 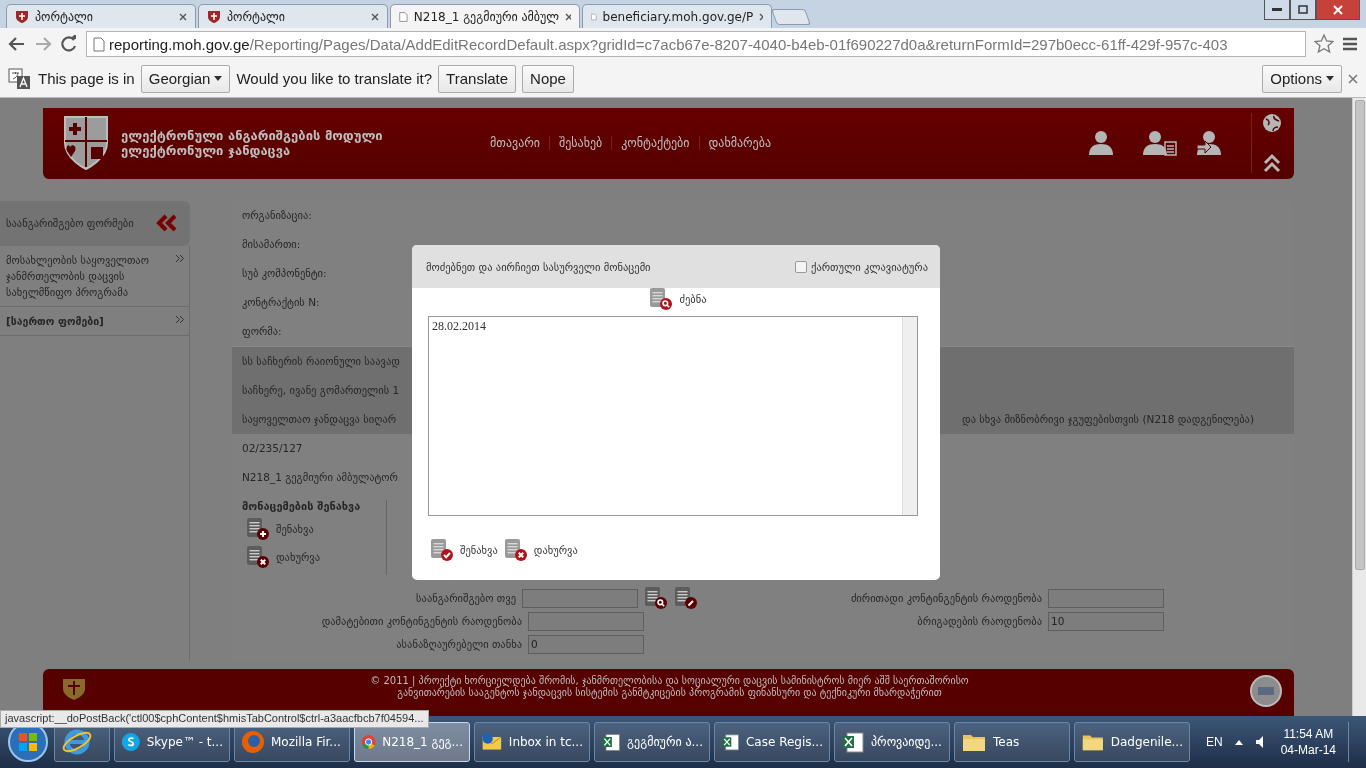 What do you see at coordinates (1324, 44) in the screenshot?
I see `star-icon` at bounding box center [1324, 44].